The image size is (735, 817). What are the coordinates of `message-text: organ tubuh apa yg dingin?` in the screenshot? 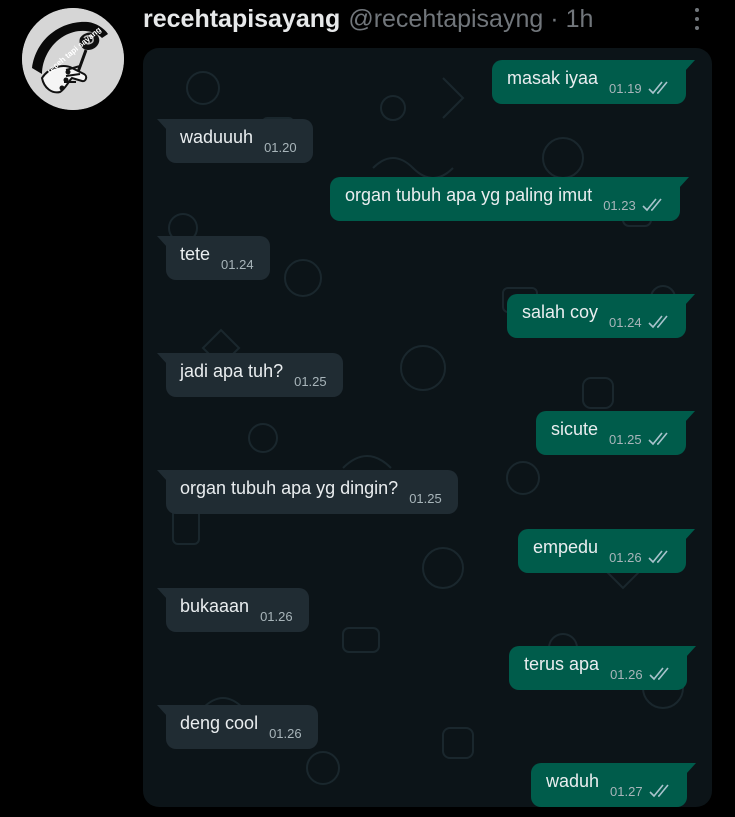 It's located at (289, 487).